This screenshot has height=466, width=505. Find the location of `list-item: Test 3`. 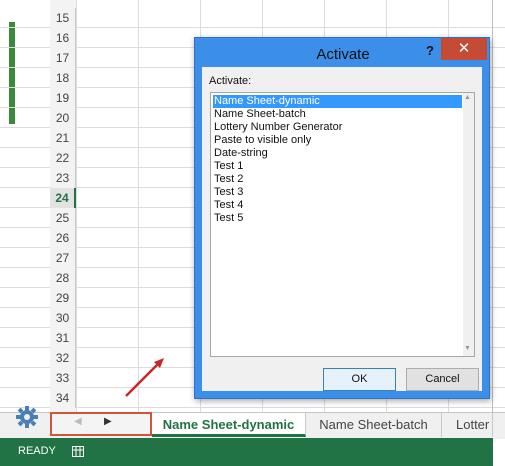

list-item: Test 3 is located at coordinates (228, 192).